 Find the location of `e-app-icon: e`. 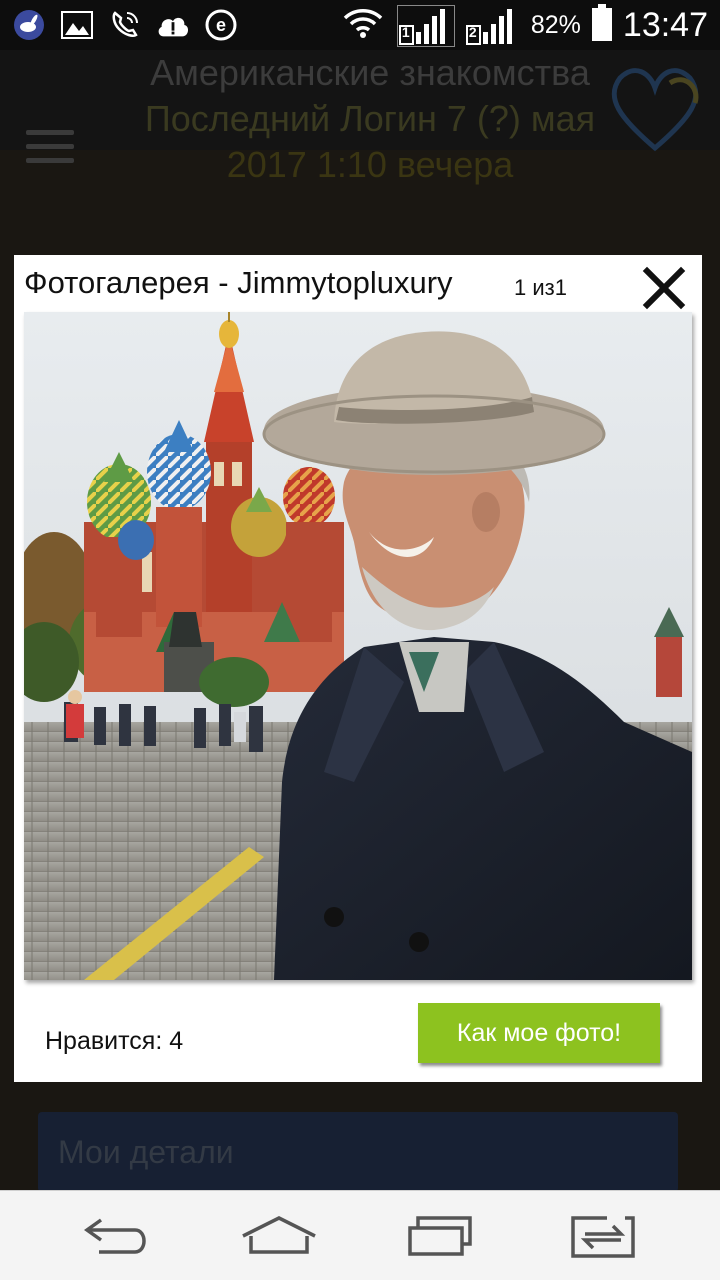

e-app-icon: e is located at coordinates (221, 25).